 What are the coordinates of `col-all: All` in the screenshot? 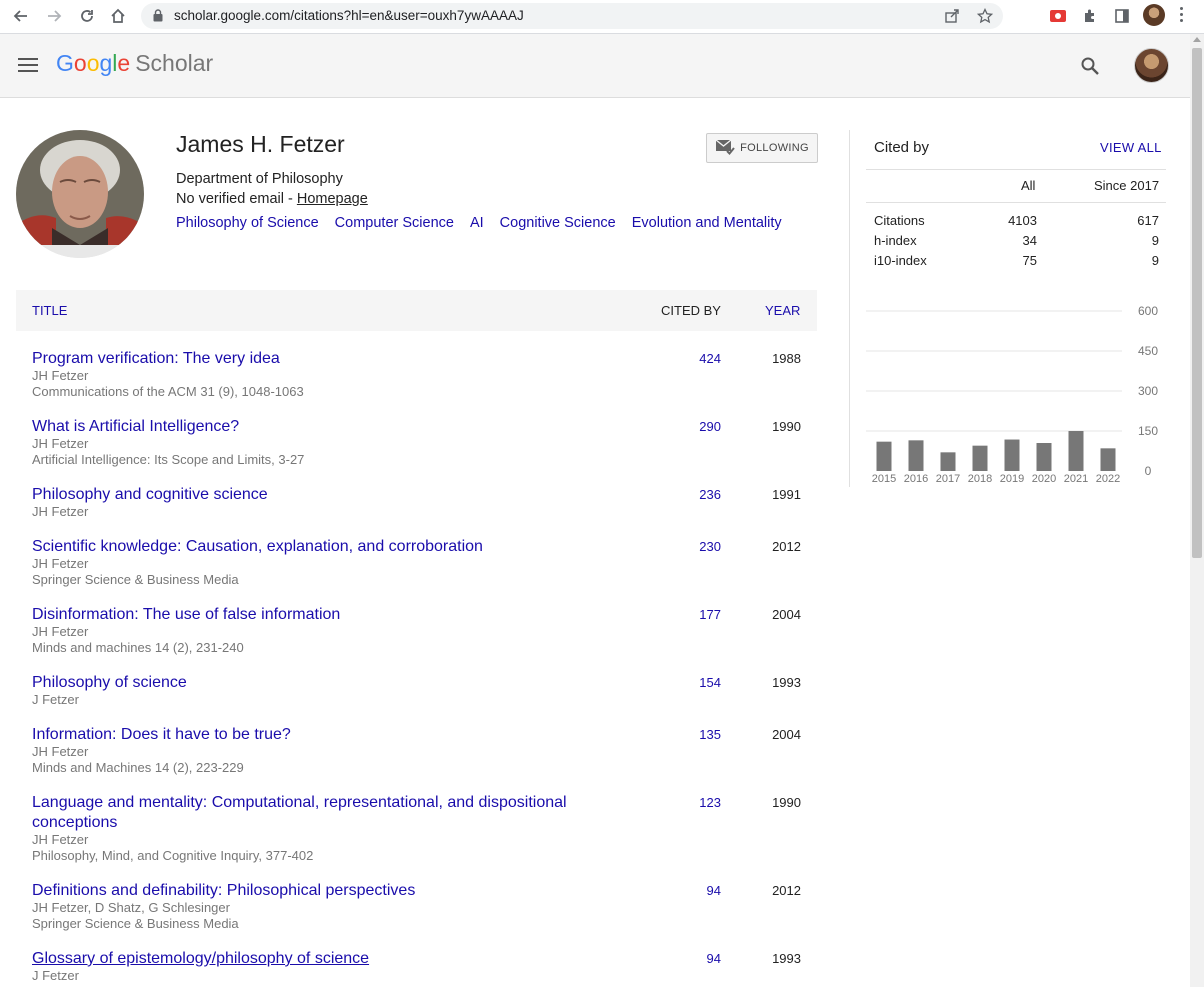 It's located at (1028, 185).